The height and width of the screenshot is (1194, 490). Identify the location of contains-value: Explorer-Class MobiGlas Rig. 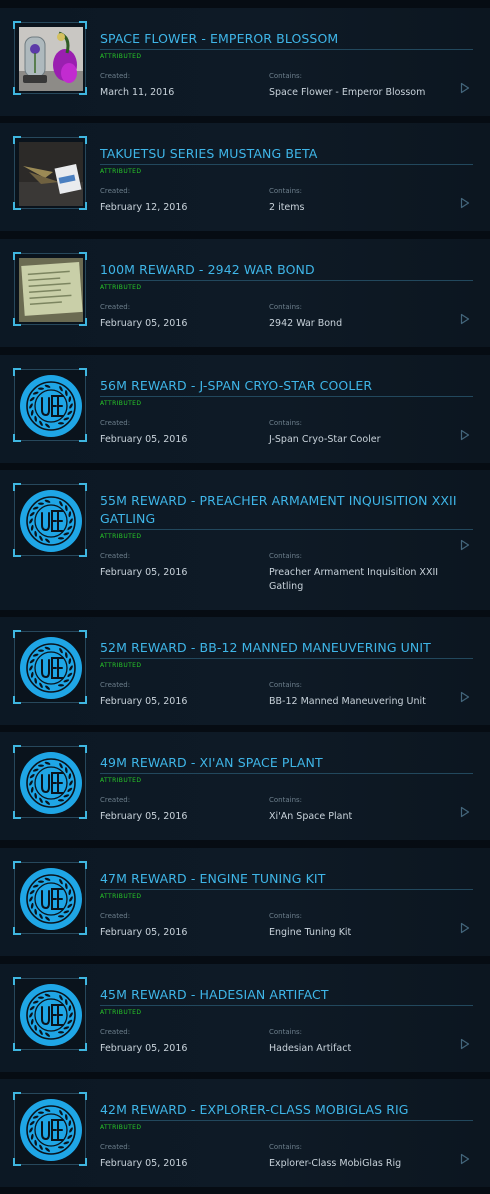
(335, 1163).